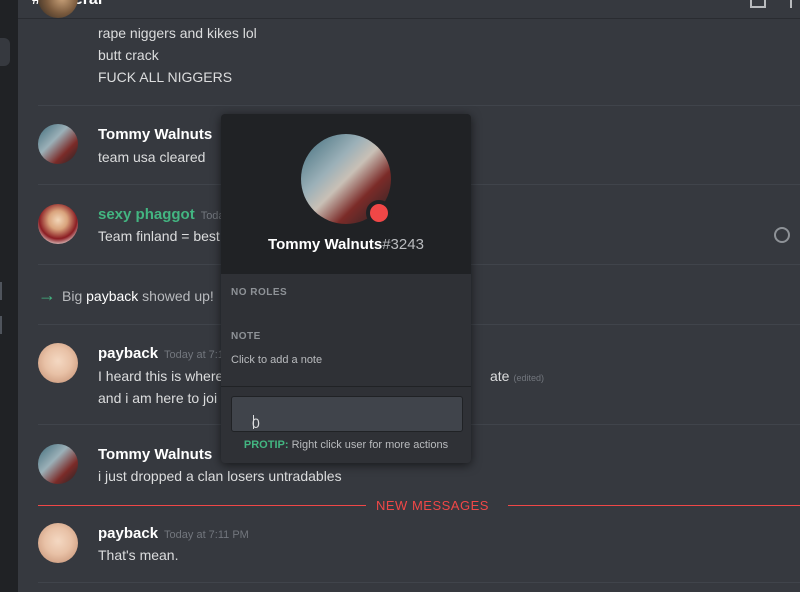  What do you see at coordinates (177, 33) in the screenshot?
I see `message-text: rape niggers and kikes lol` at bounding box center [177, 33].